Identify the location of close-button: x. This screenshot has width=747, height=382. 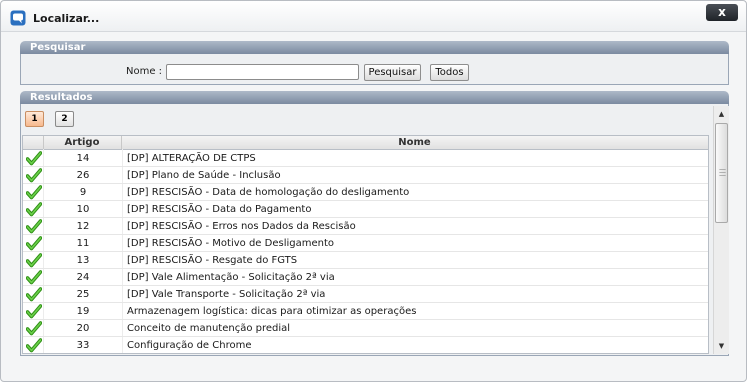
(722, 12).